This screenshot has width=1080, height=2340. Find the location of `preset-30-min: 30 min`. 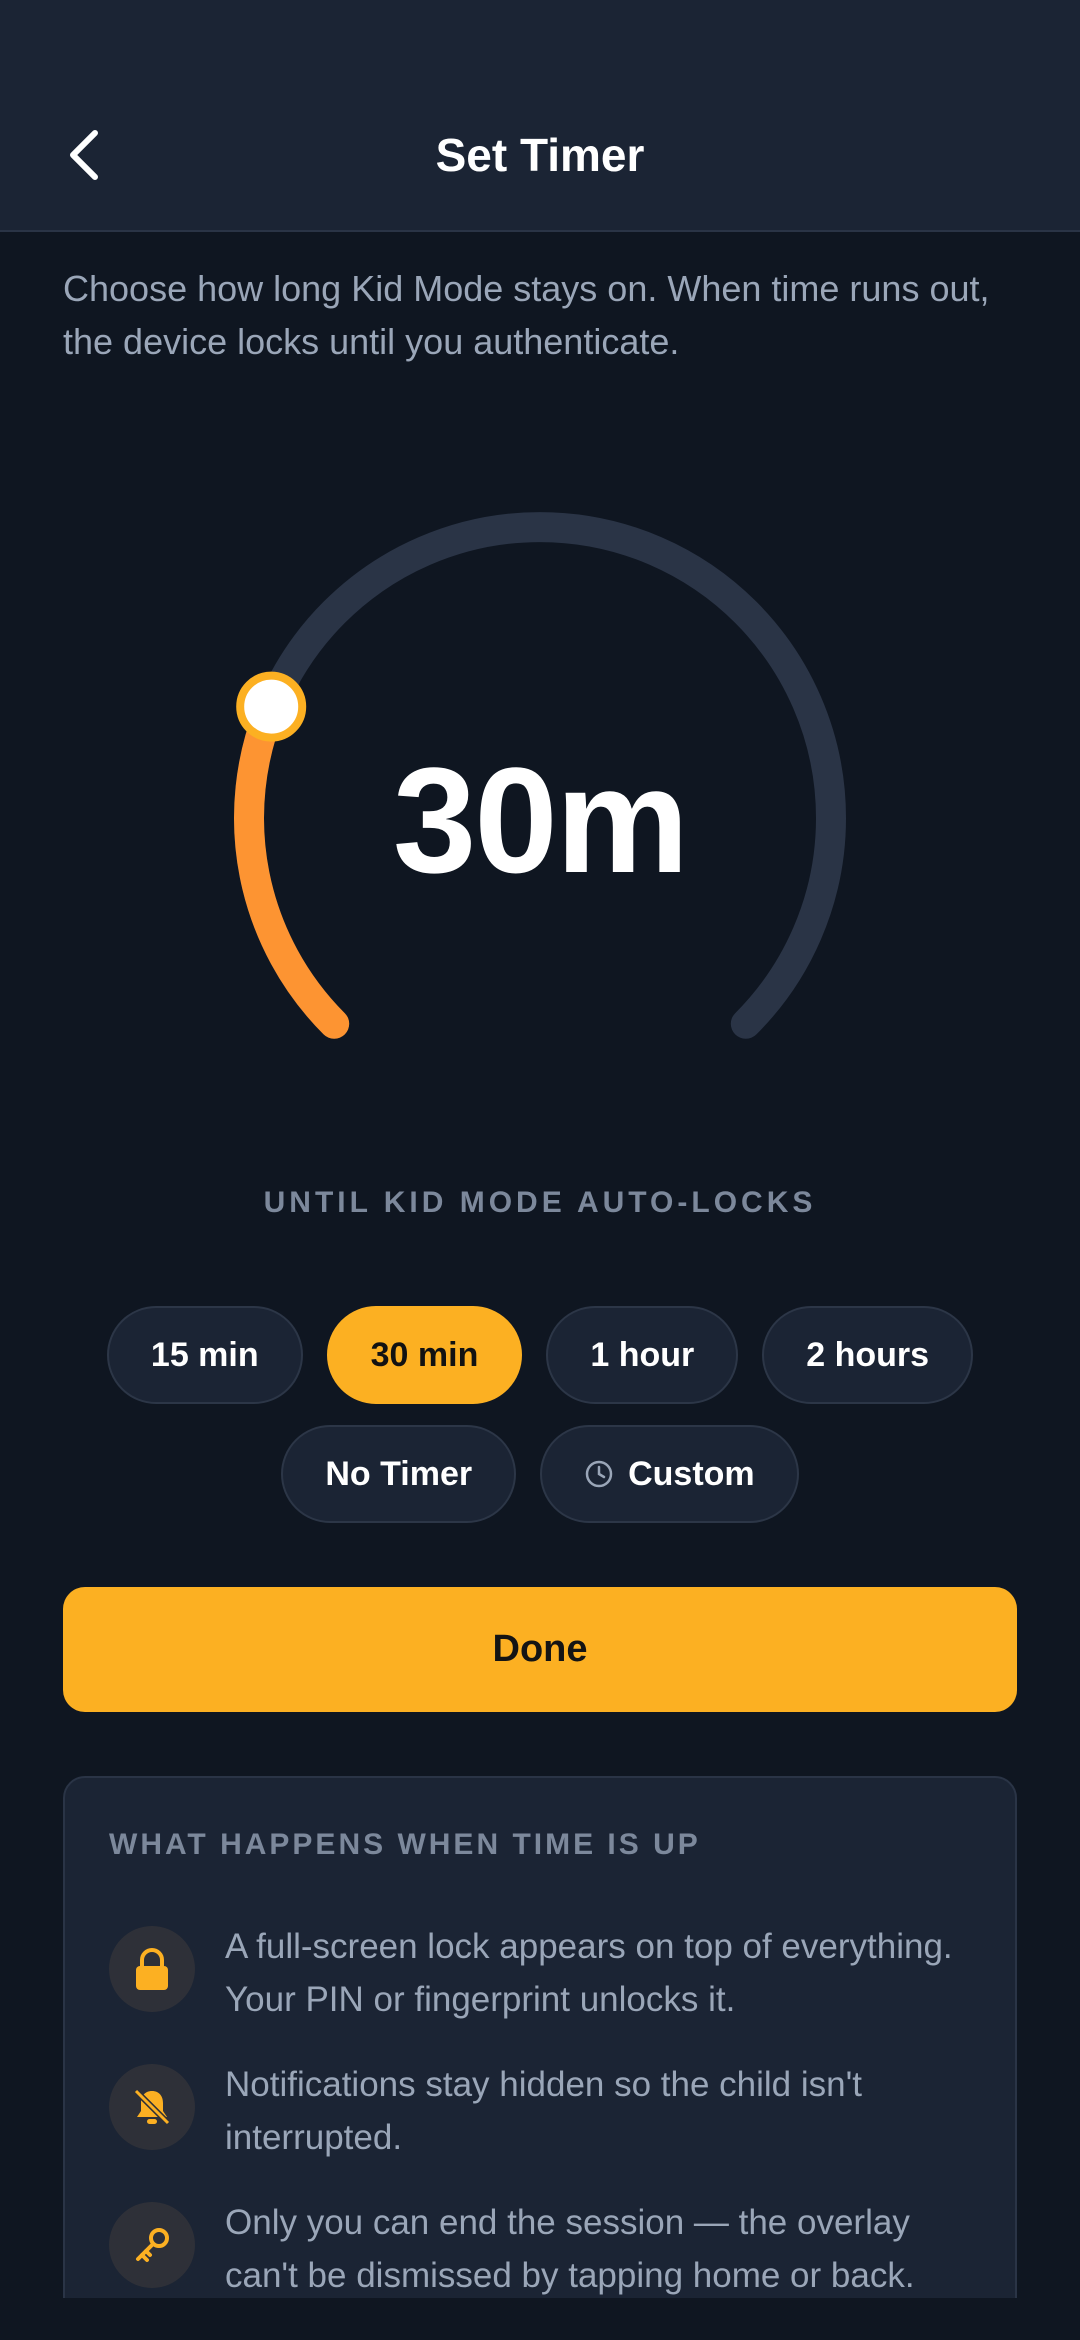

preset-30-min: 30 min is located at coordinates (424, 1355).